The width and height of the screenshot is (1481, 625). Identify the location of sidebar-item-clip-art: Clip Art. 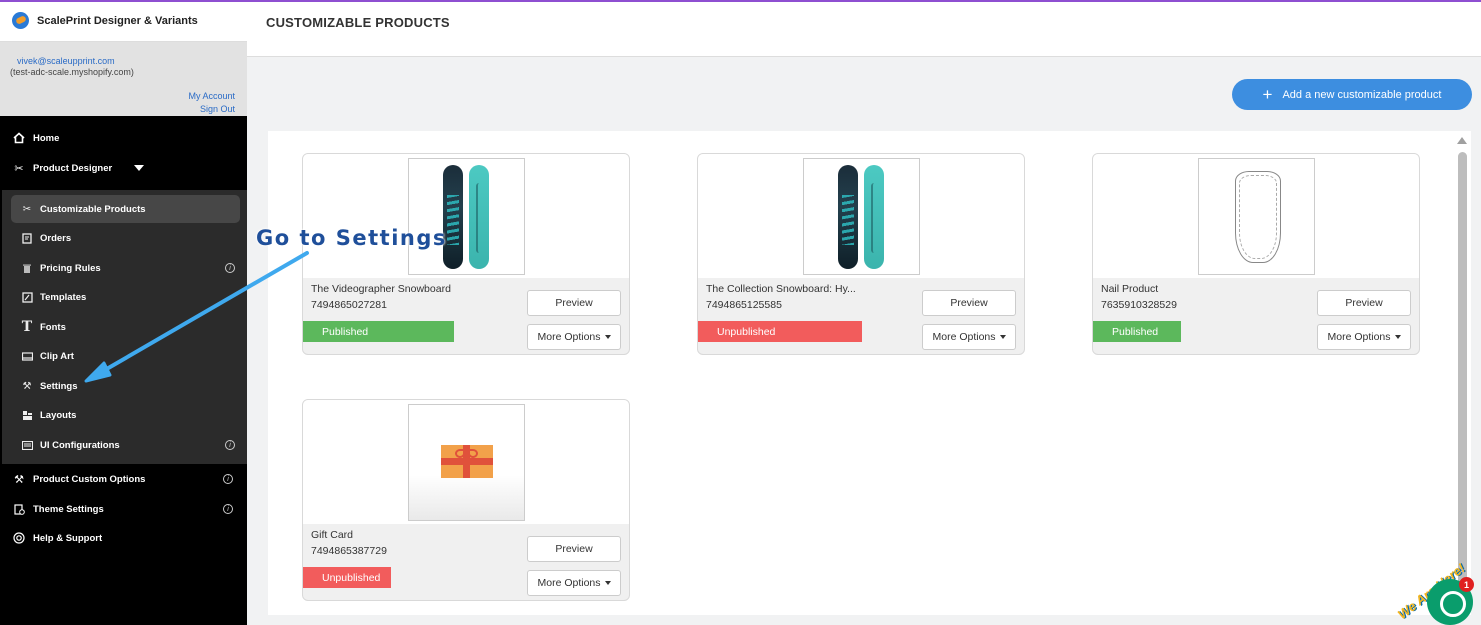
(124, 356).